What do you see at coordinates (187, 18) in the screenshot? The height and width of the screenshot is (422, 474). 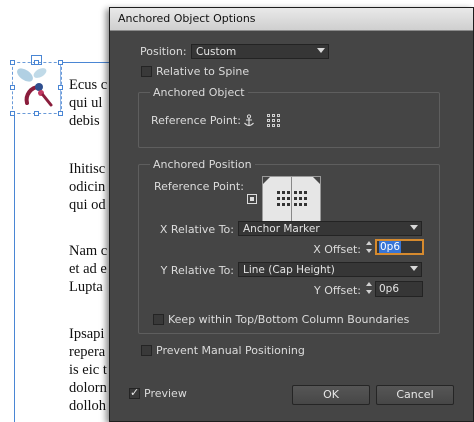 I see `dialog-title: Anchored Object Options` at bounding box center [187, 18].